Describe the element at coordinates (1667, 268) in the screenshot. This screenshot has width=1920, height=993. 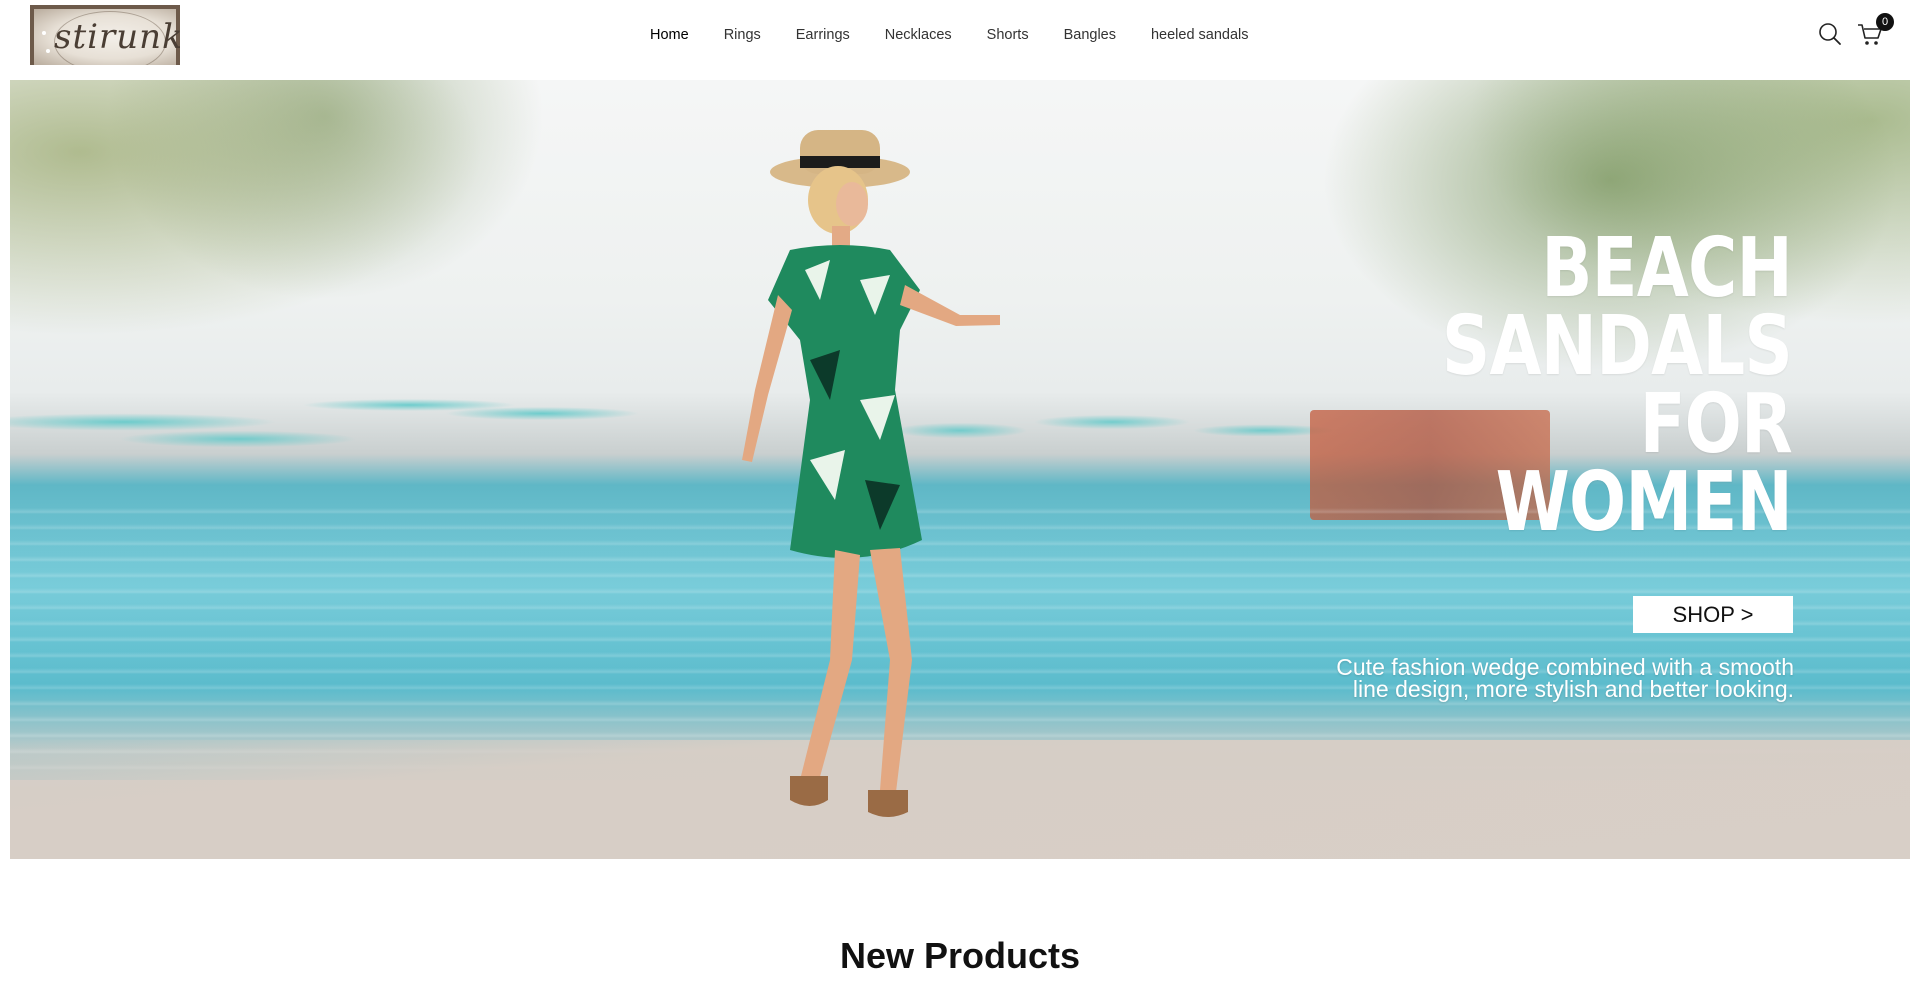
I see `headline-line: BEACH` at that location.